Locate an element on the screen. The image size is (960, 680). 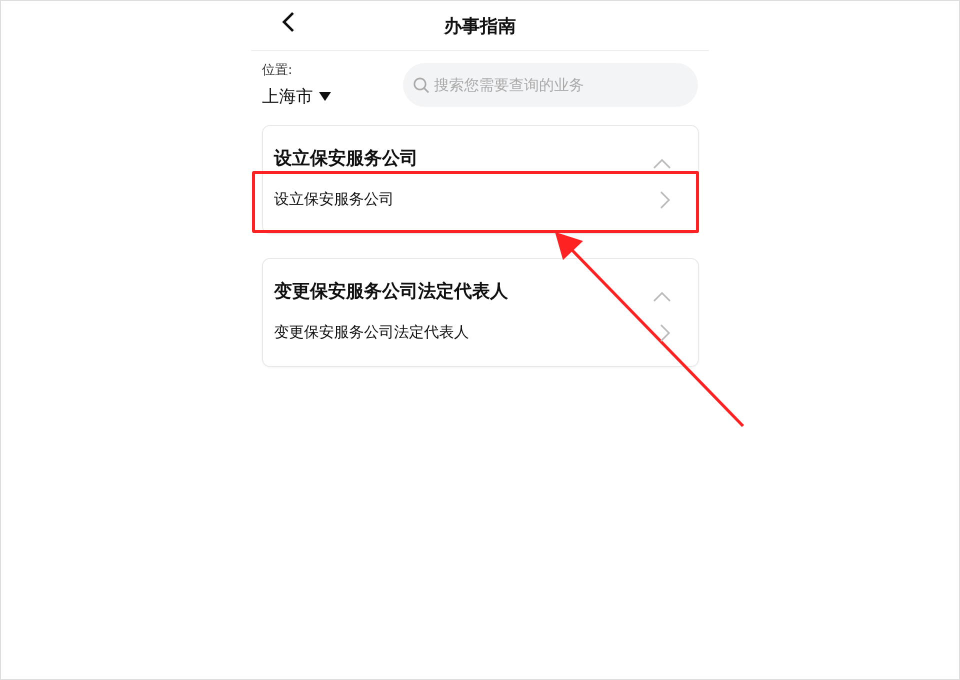
back-icon is located at coordinates (288, 22).